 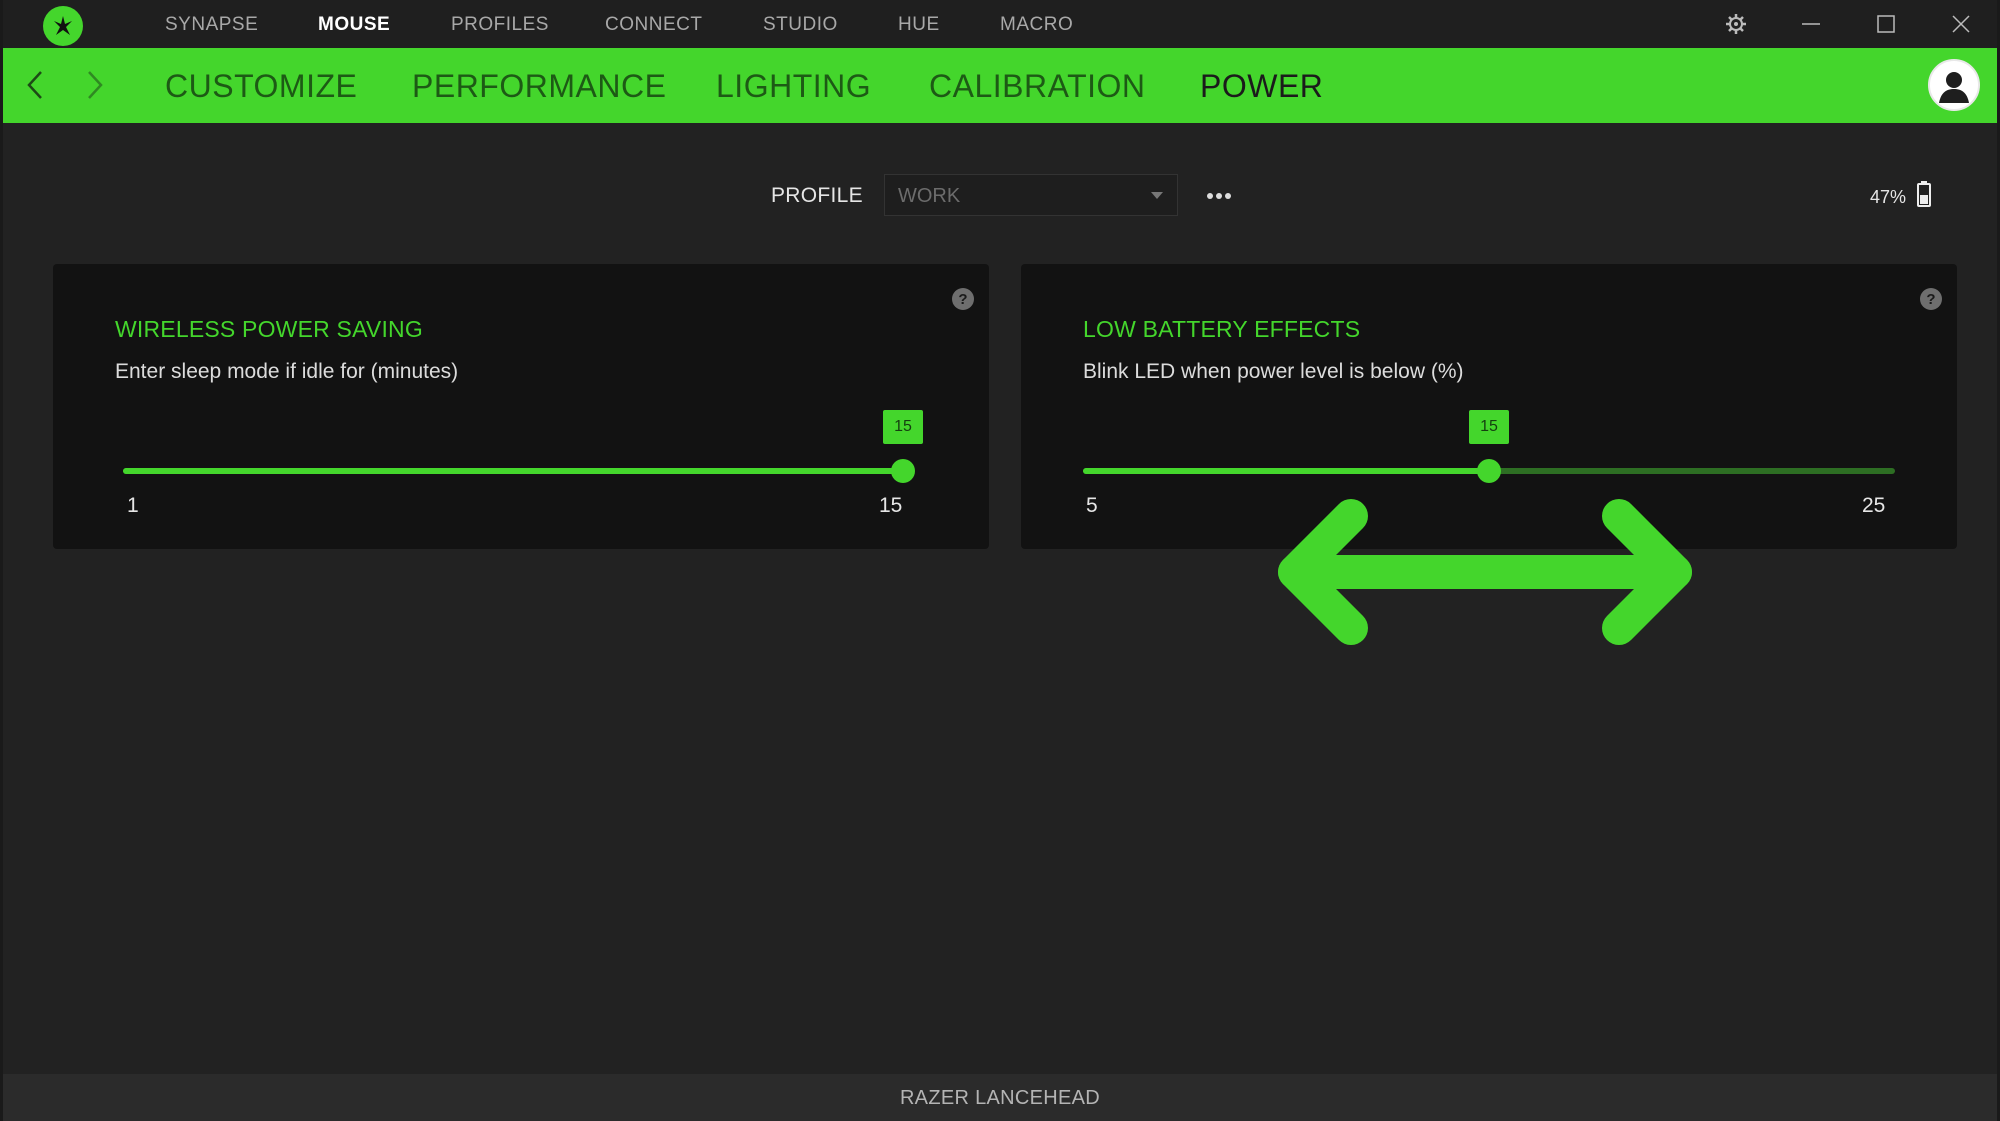 I want to click on tab-customize: CUSTOMIZE, so click(x=261, y=86).